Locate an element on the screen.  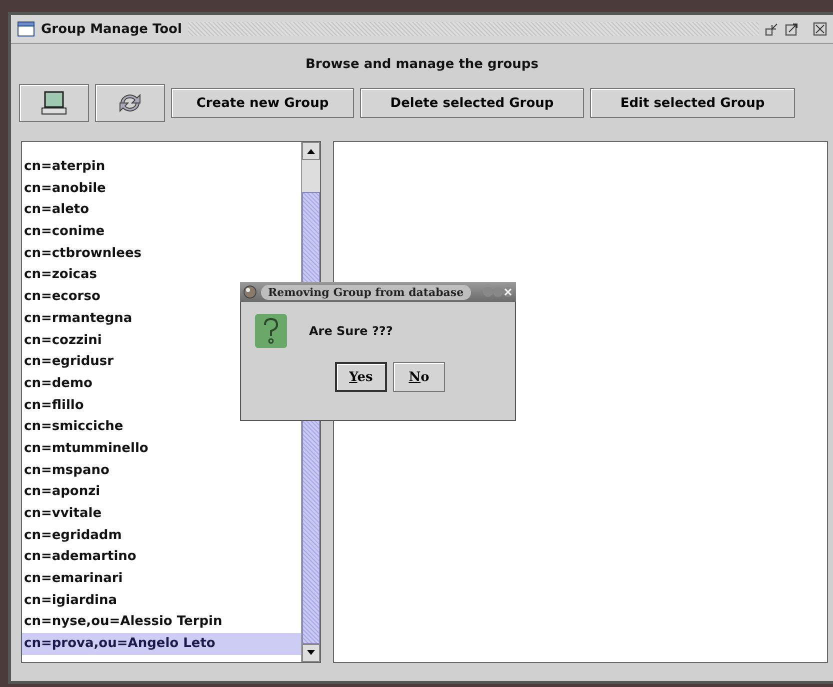
header-text: Browse and manage the groups is located at coordinates (422, 65).